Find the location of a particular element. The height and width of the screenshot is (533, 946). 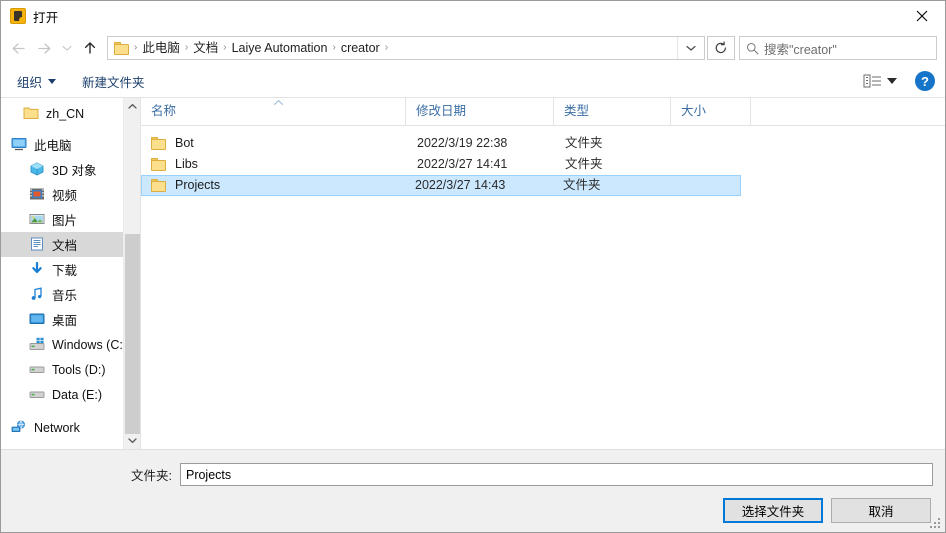

breadcrumb-item-documents: 文档 is located at coordinates (205, 48).